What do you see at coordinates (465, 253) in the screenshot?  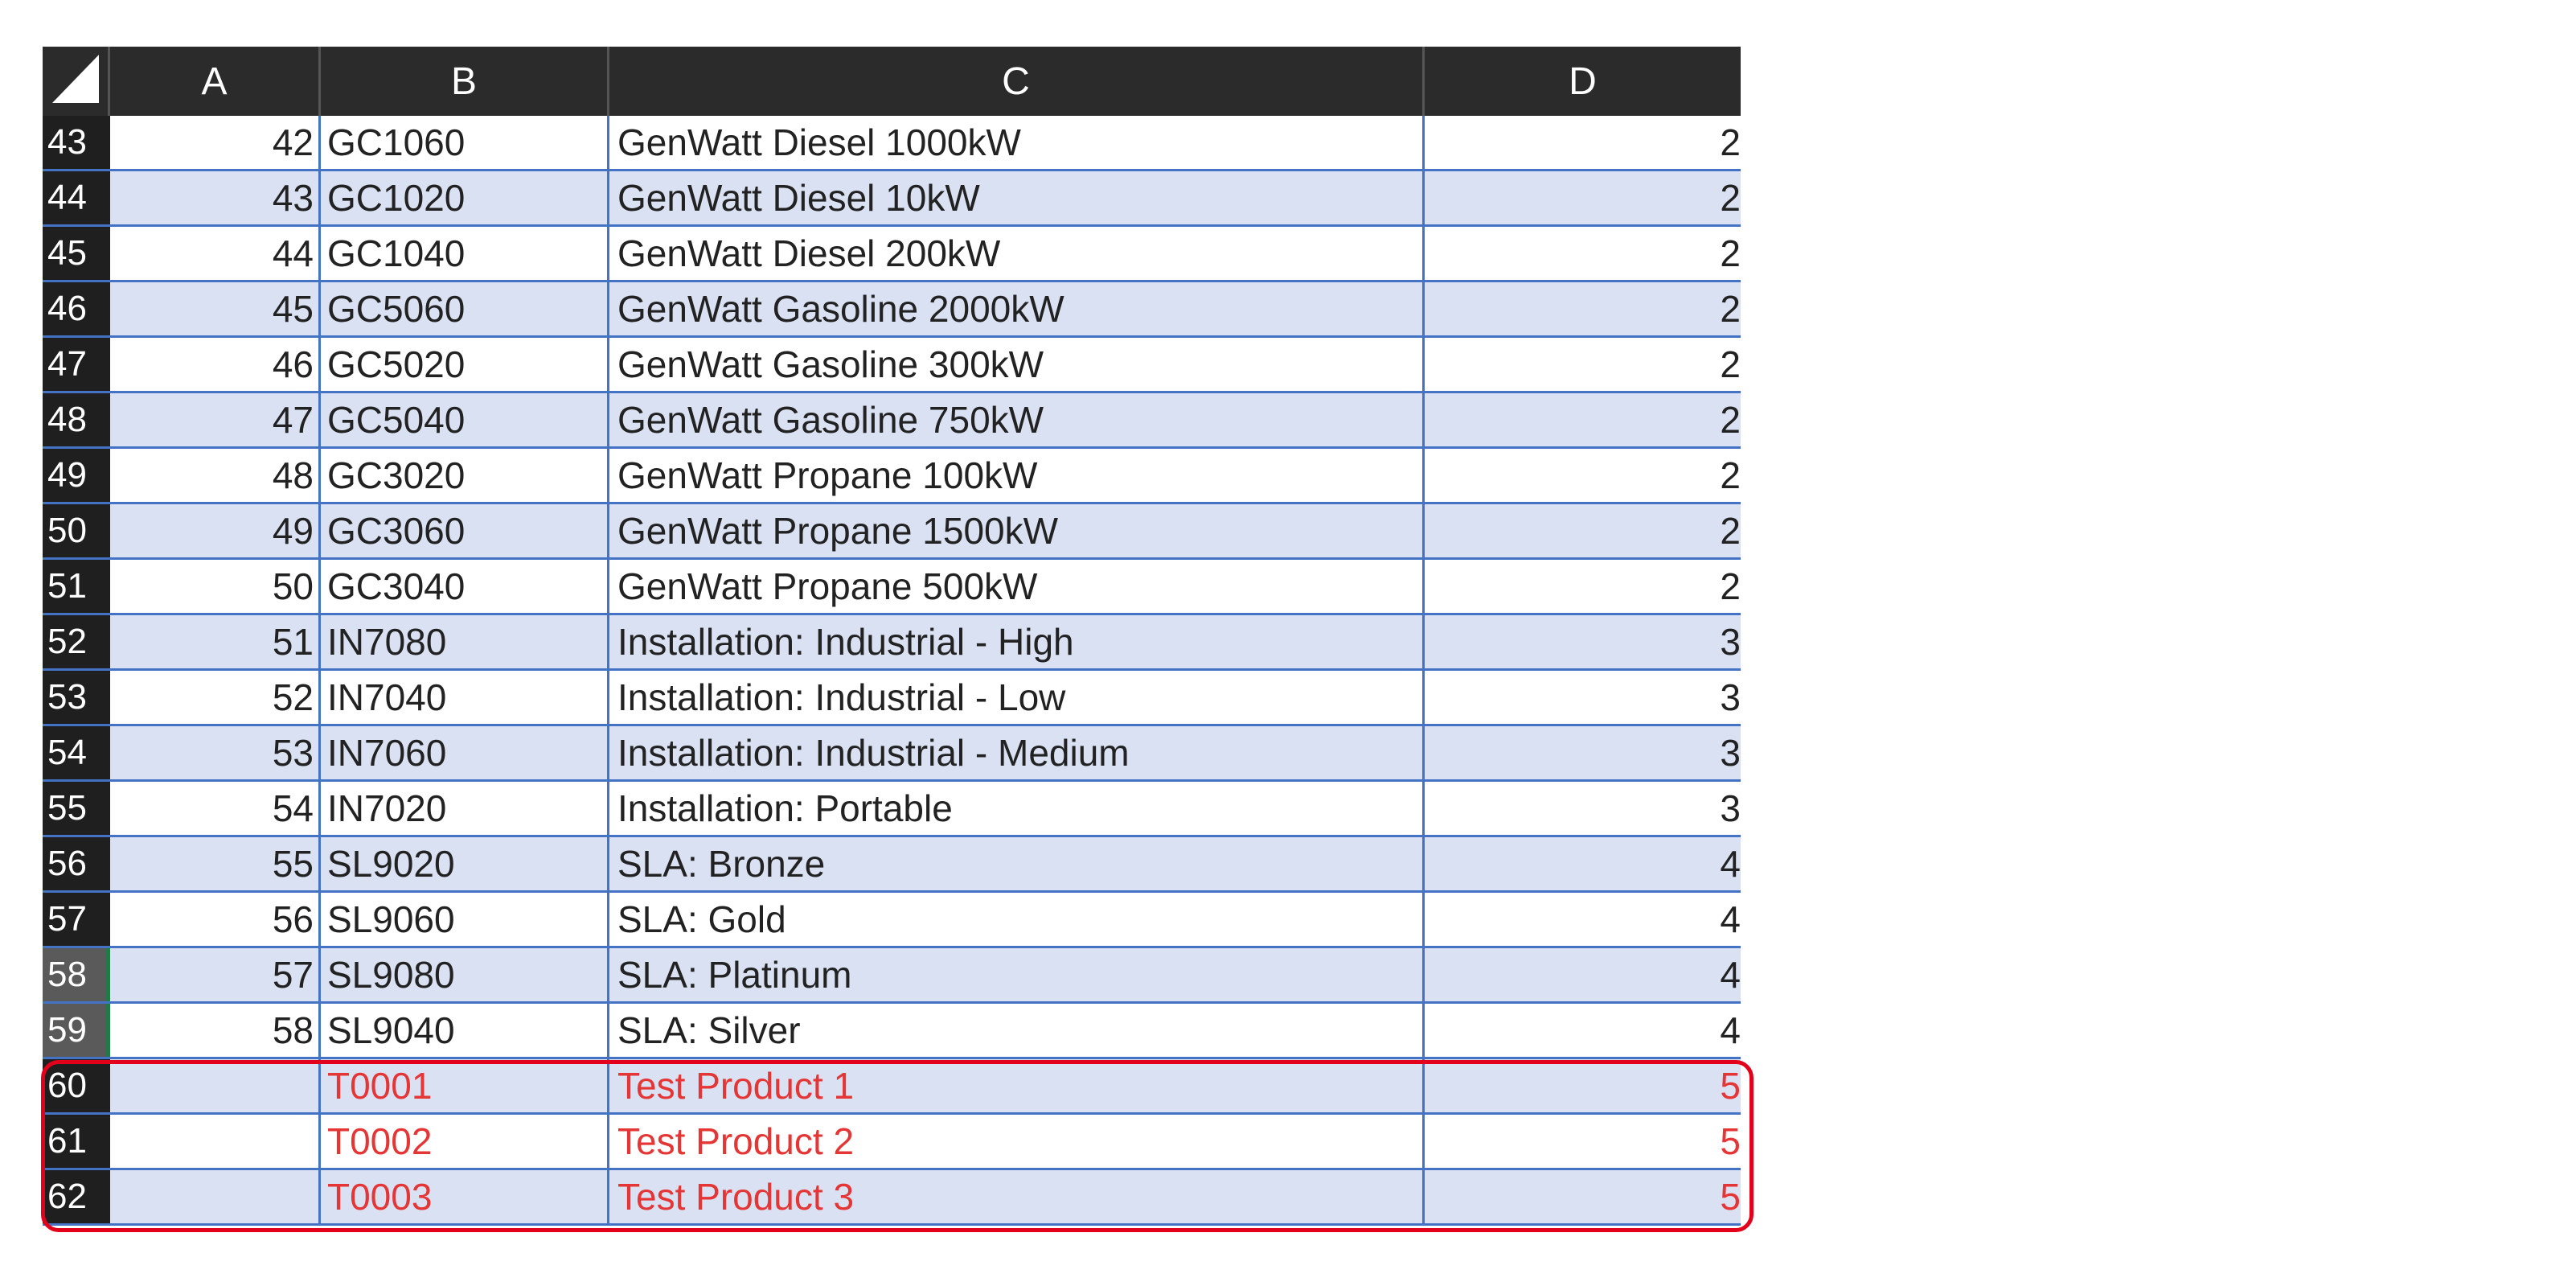 I see `cell-b: GC1040` at bounding box center [465, 253].